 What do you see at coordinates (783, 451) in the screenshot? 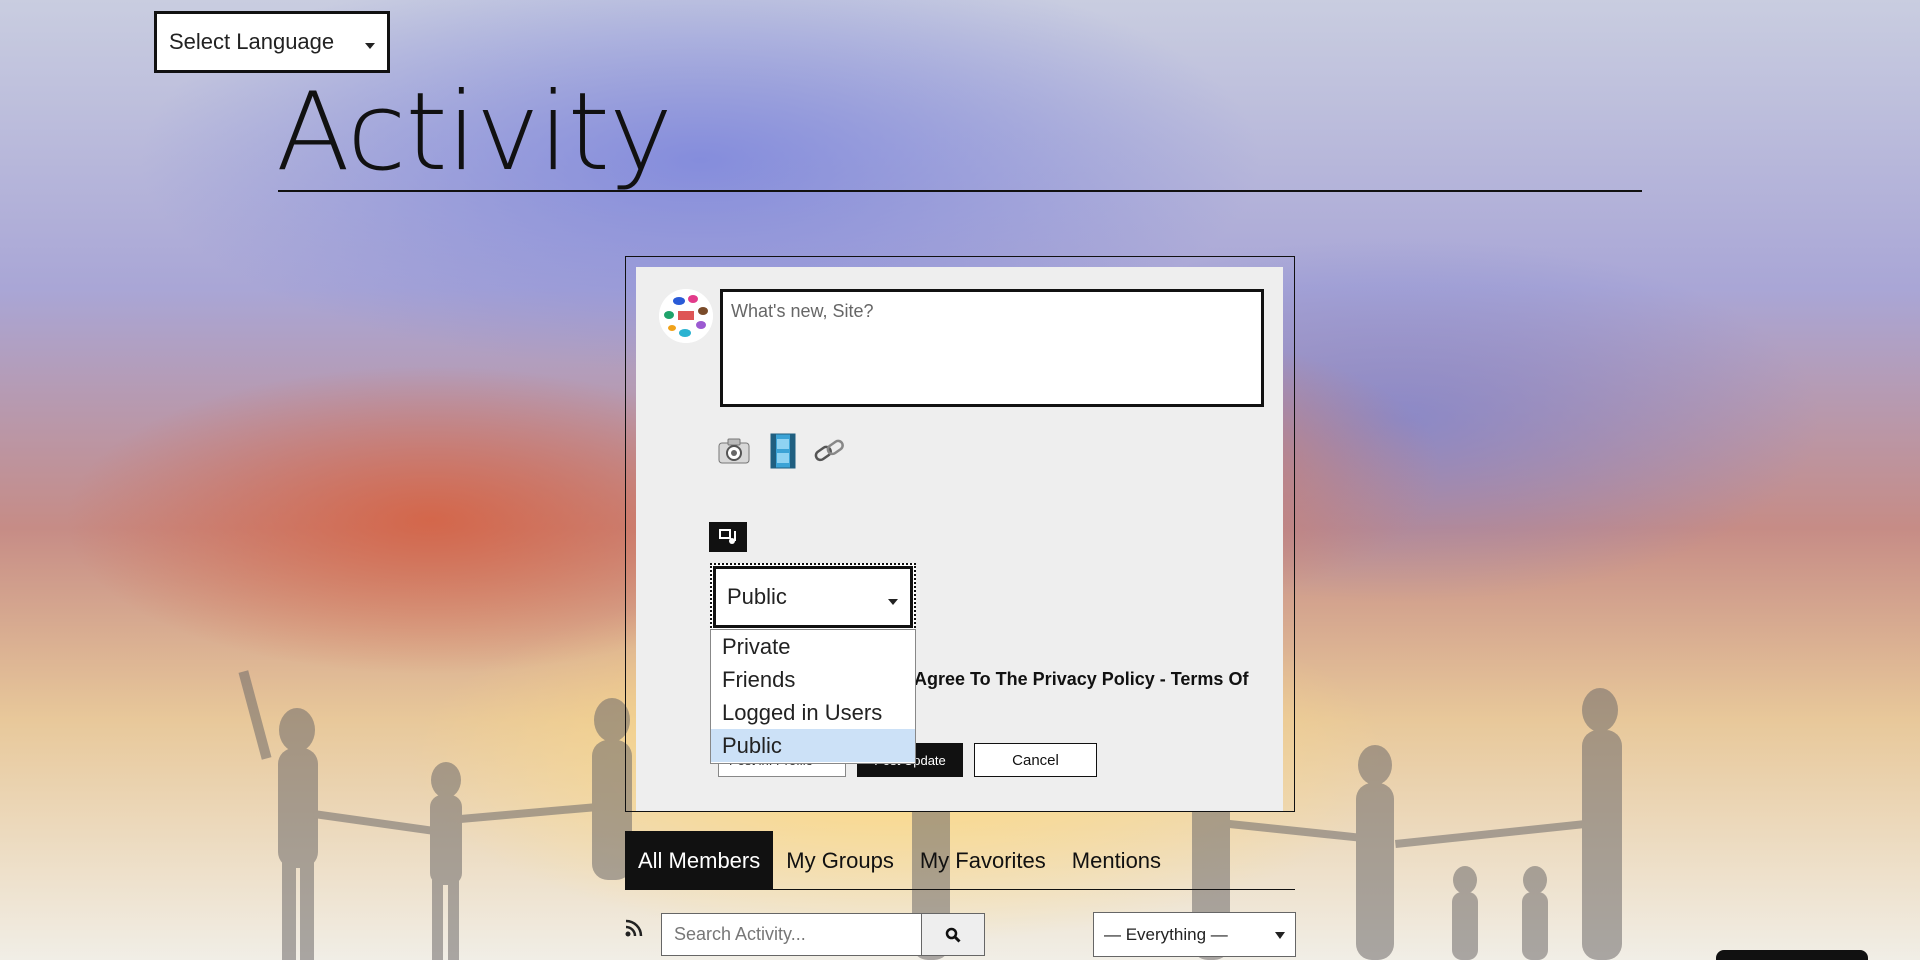
I see `video-icon` at bounding box center [783, 451].